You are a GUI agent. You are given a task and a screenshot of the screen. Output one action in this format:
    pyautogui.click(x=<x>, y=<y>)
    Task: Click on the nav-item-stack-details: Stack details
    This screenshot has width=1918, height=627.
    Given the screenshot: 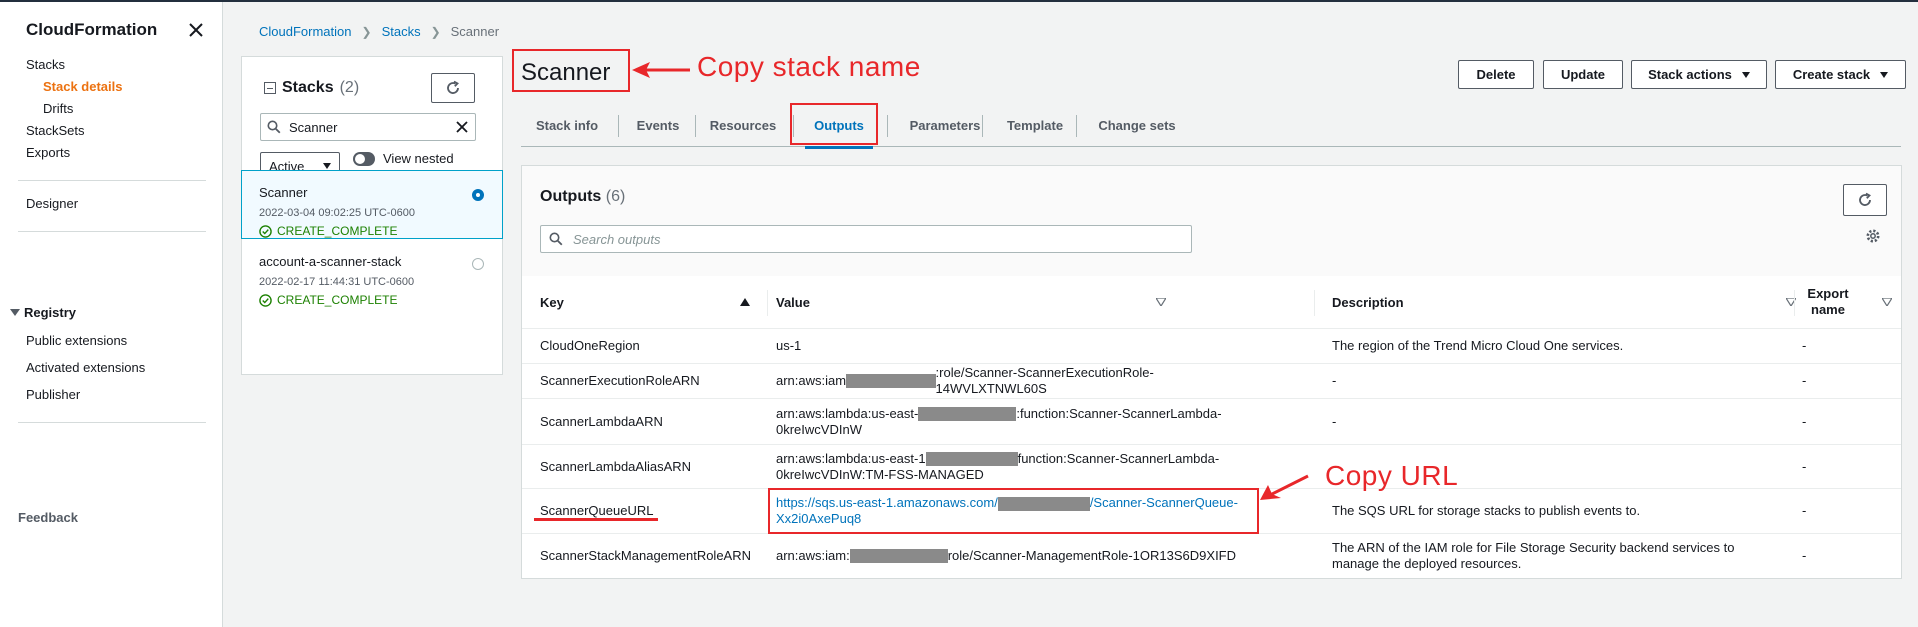 What is the action you would take?
    pyautogui.click(x=83, y=86)
    